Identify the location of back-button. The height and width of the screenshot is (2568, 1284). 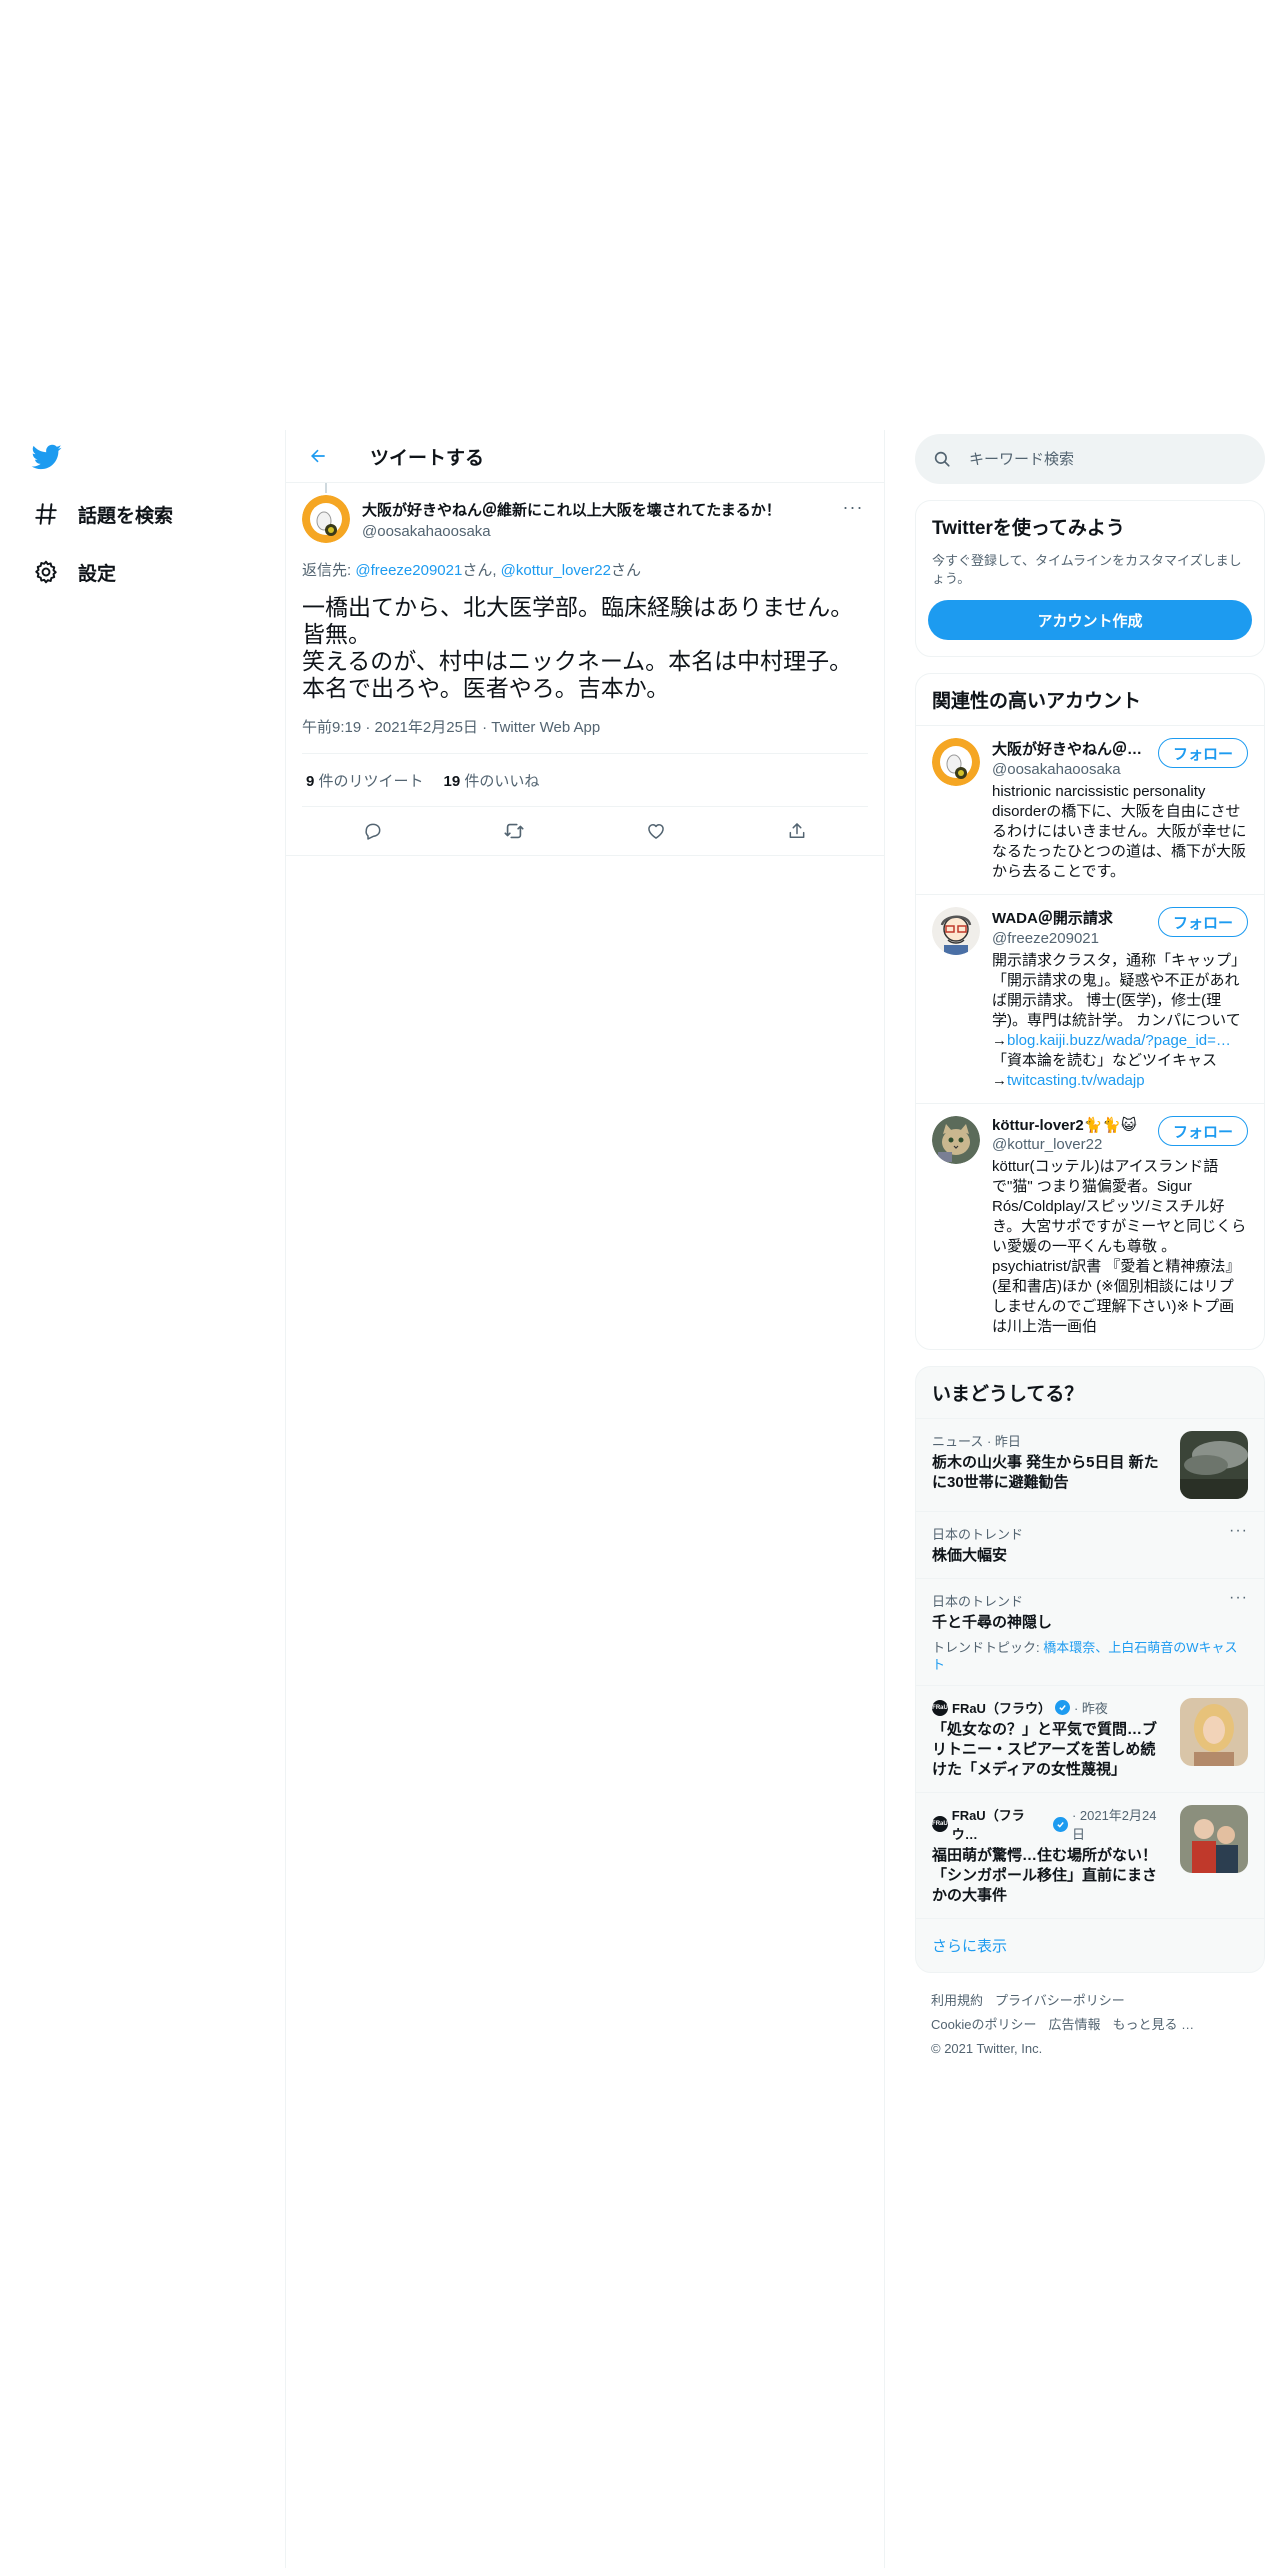
(318, 456).